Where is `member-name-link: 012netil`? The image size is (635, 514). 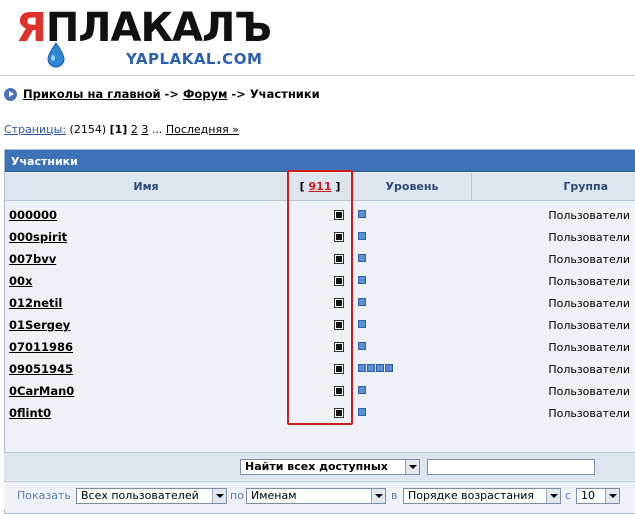 member-name-link: 012netil is located at coordinates (35, 303).